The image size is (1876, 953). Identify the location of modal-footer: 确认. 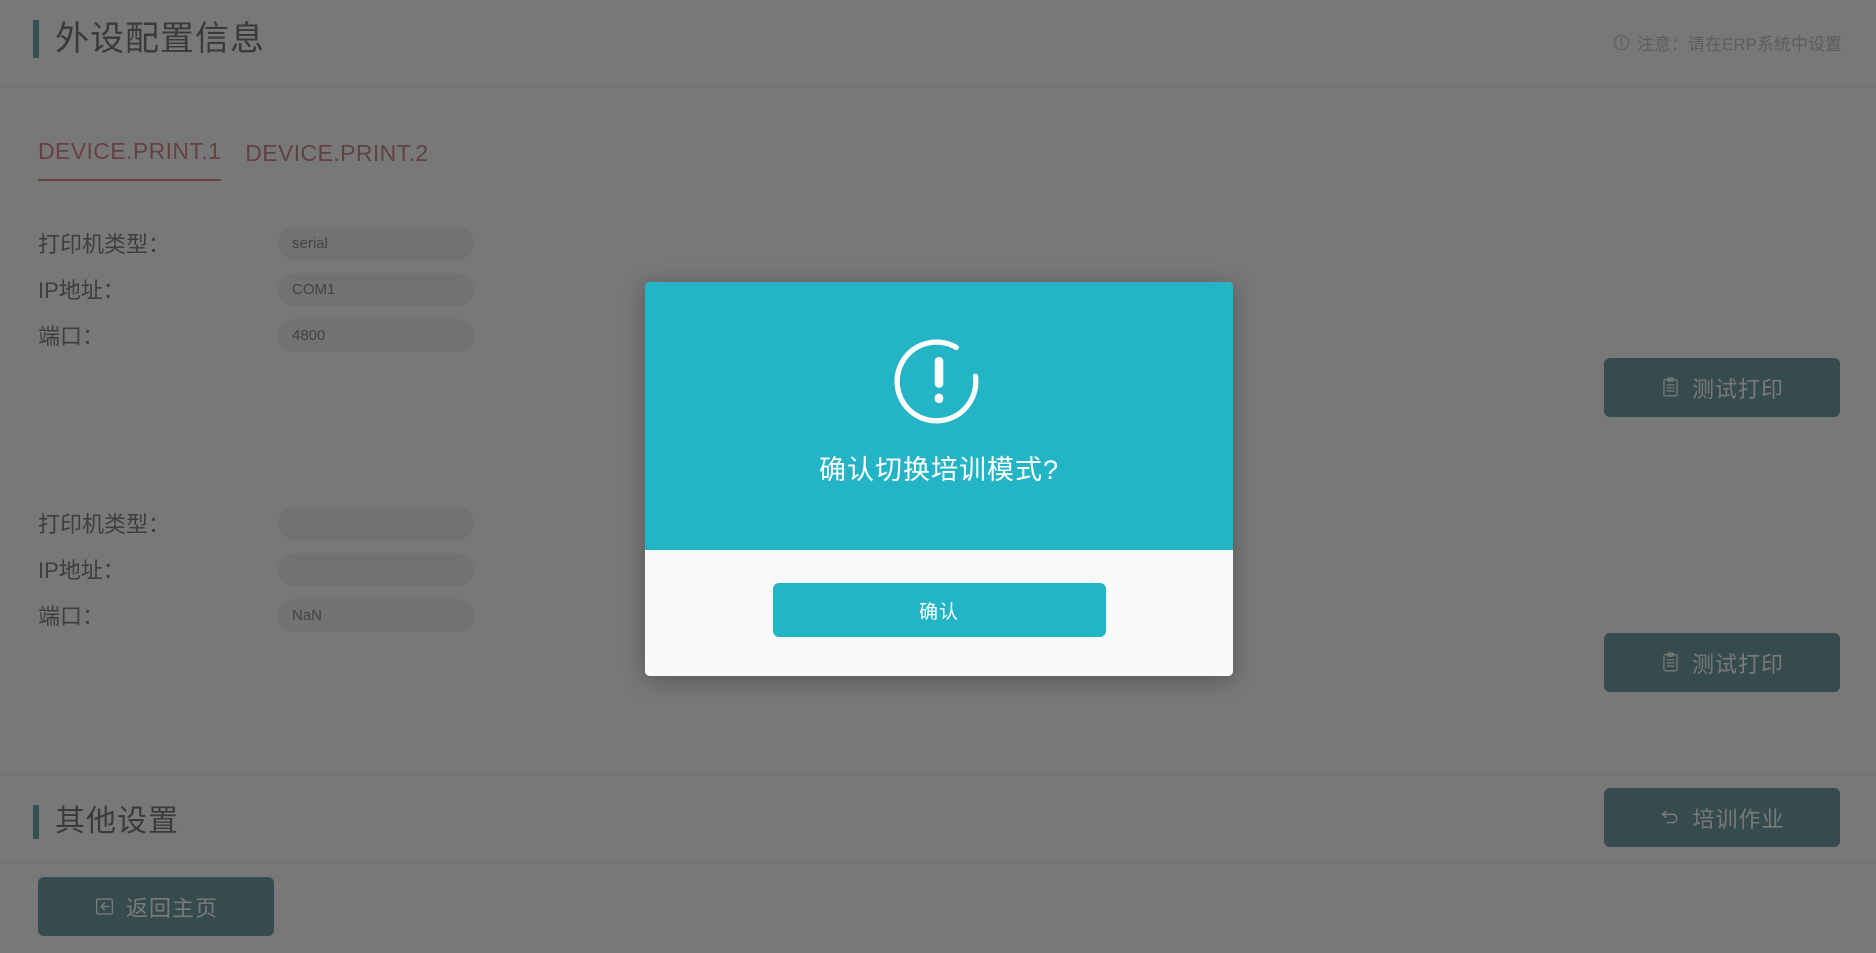
(939, 613).